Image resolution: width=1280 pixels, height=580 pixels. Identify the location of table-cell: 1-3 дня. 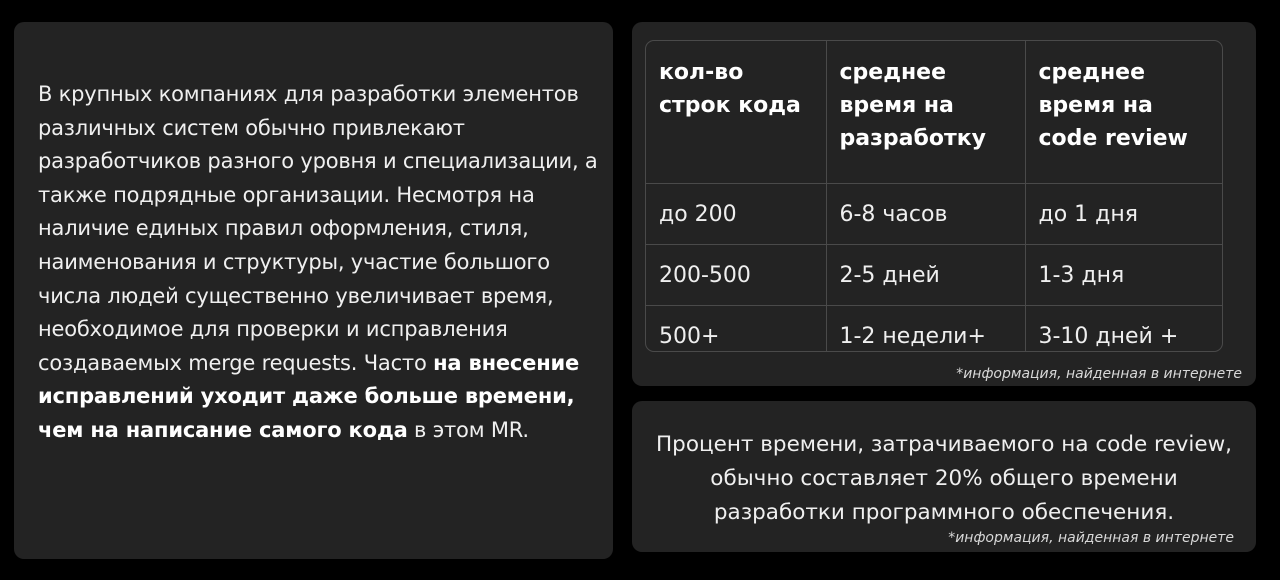
(1123, 275).